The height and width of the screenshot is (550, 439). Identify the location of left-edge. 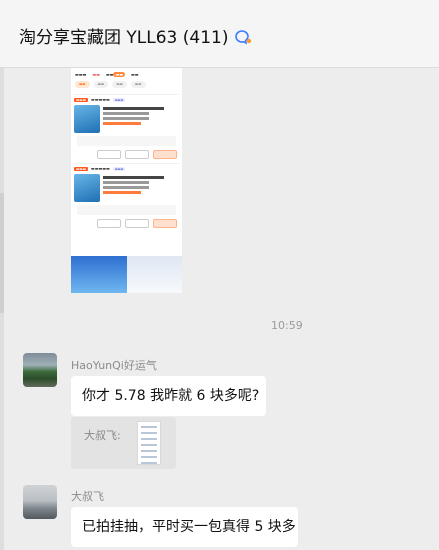
(2, 309).